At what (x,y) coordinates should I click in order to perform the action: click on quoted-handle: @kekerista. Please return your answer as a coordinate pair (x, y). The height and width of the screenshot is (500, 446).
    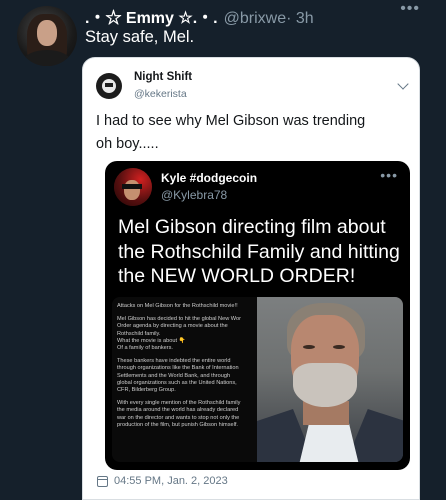
    Looking at the image, I should click on (160, 94).